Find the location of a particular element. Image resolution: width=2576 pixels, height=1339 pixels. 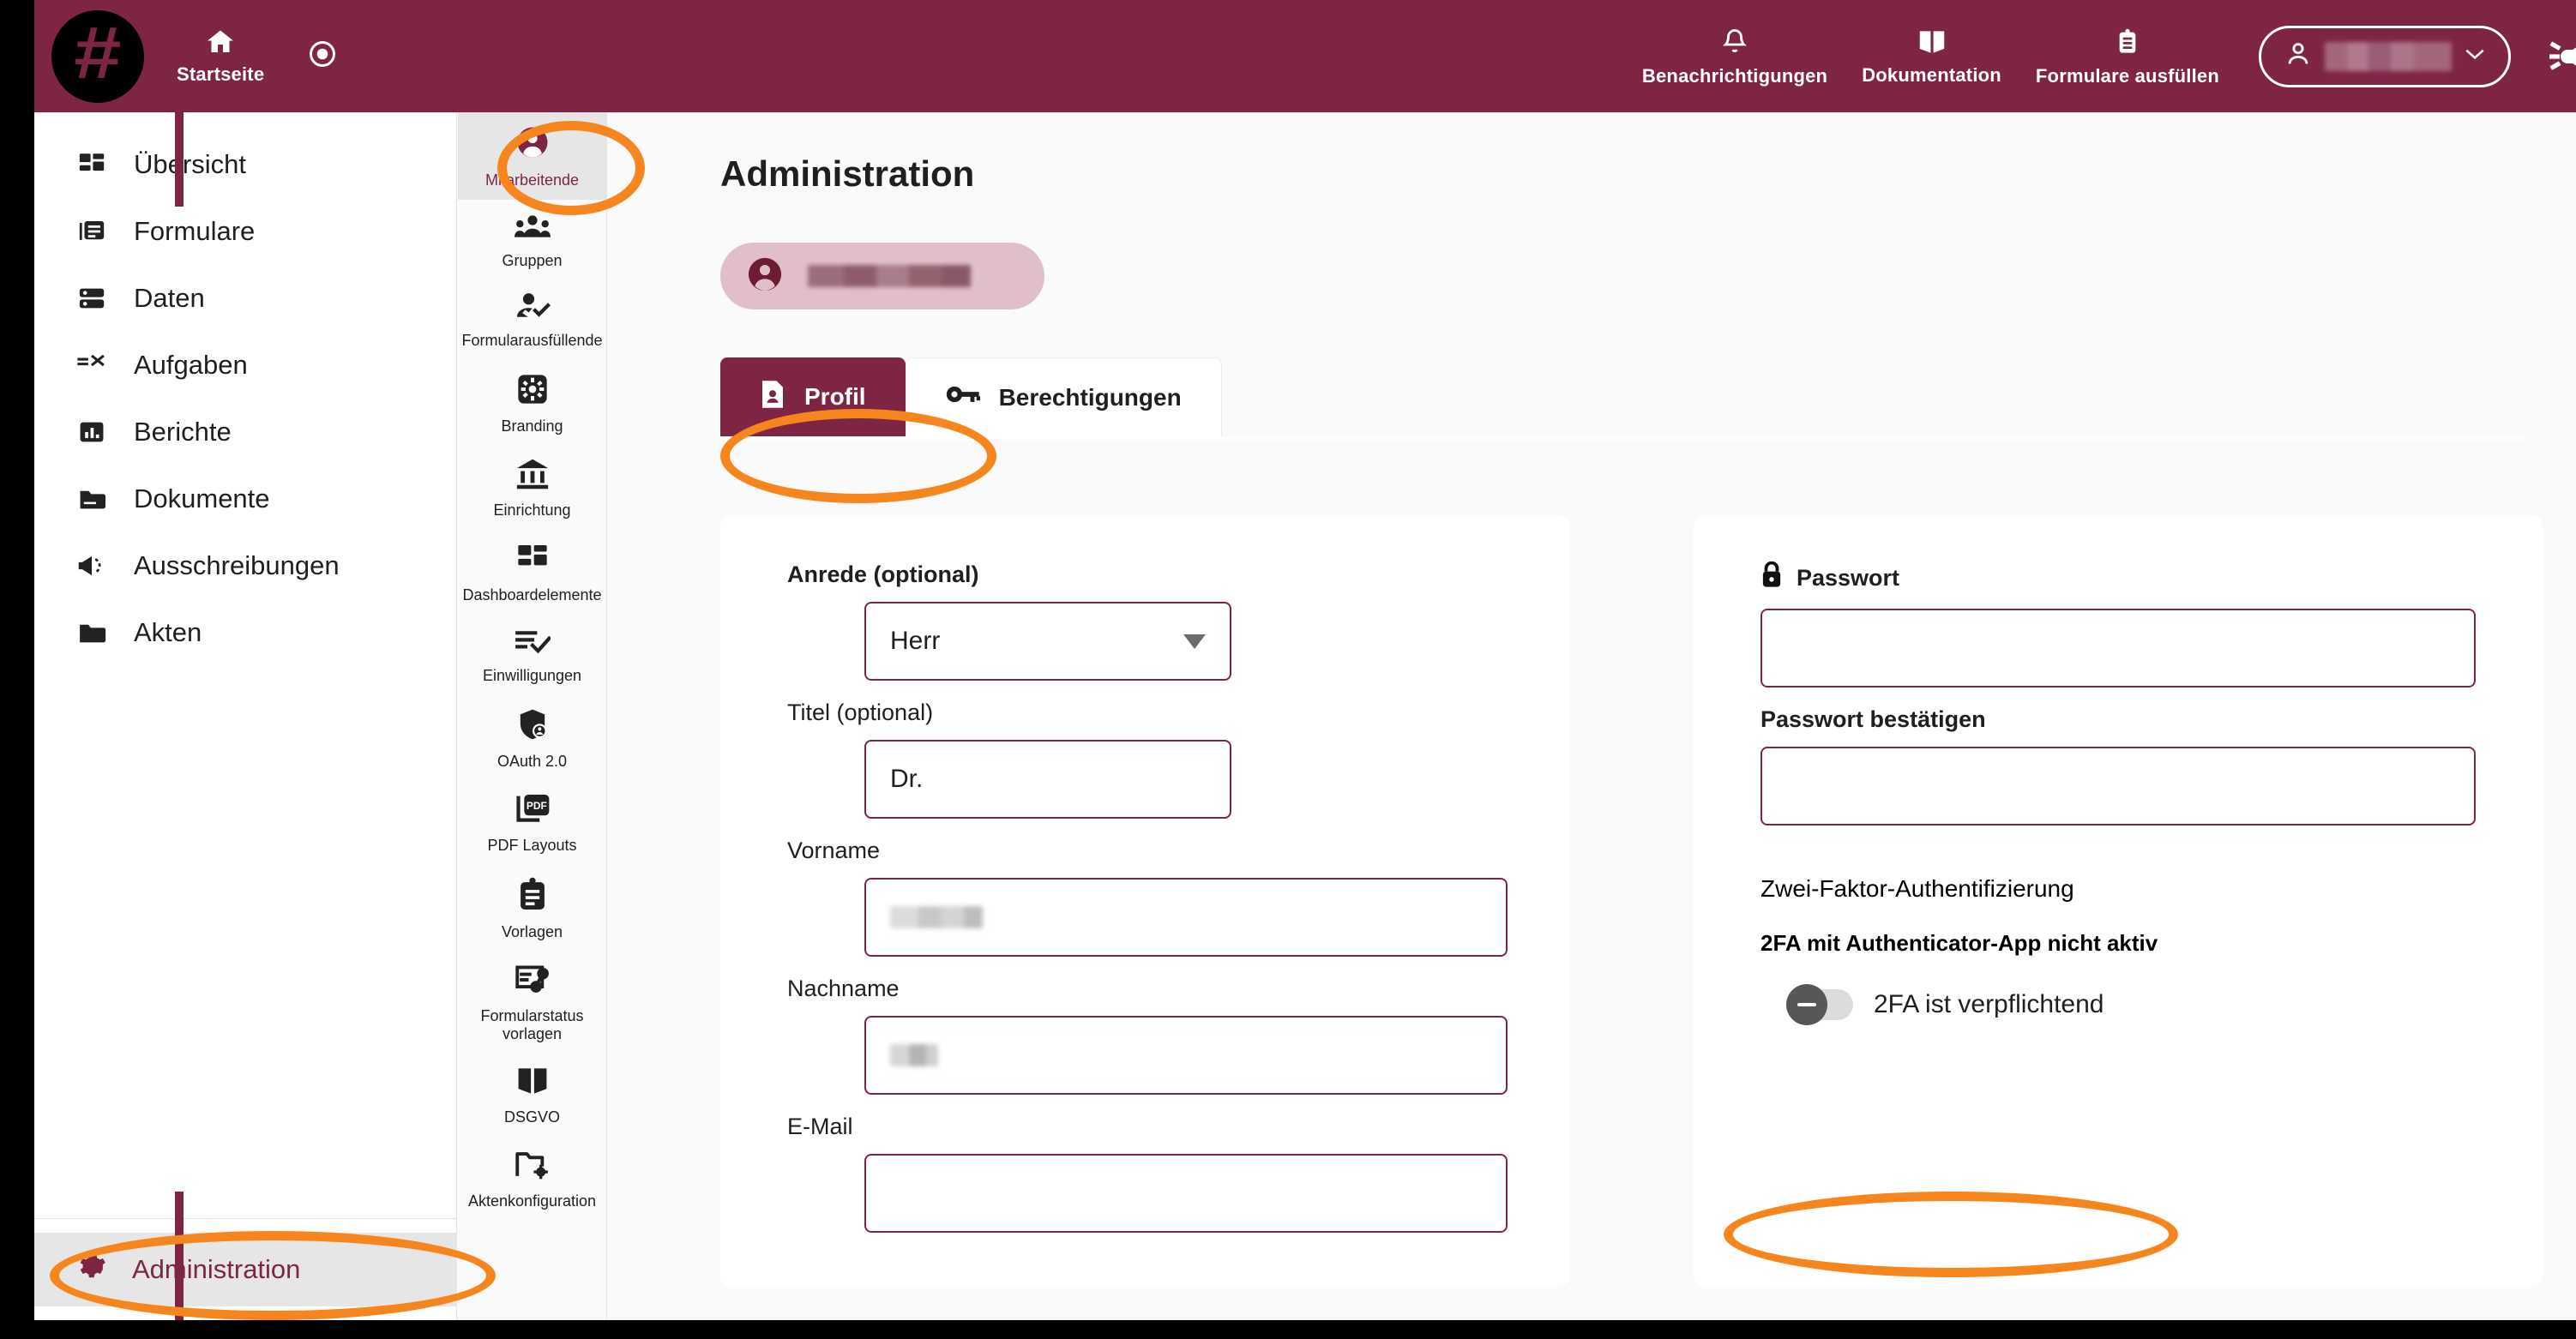

twofa-title: Zwei-Faktor-Authentifizierung is located at coordinates (1917, 888).